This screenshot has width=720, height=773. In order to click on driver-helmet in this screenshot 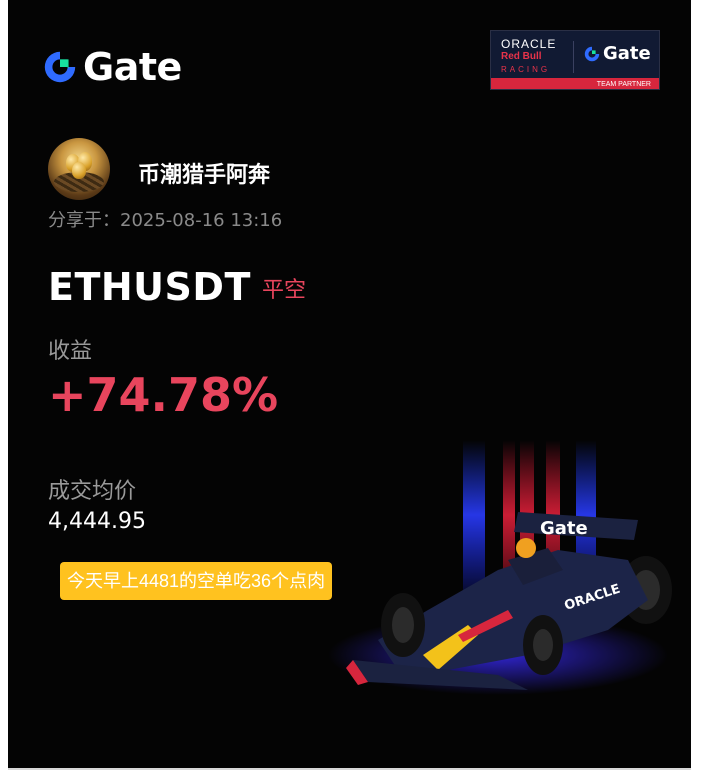, I will do `click(526, 548)`.